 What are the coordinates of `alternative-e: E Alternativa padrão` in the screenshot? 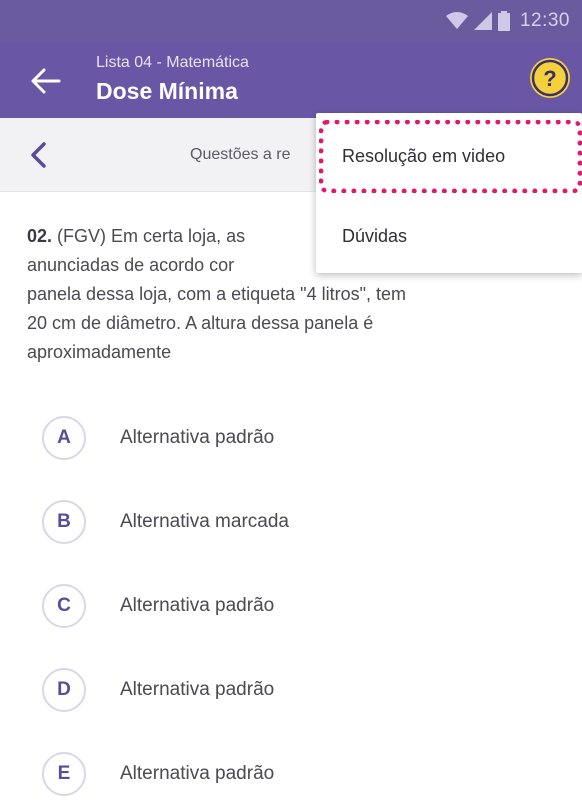 It's located at (272, 774).